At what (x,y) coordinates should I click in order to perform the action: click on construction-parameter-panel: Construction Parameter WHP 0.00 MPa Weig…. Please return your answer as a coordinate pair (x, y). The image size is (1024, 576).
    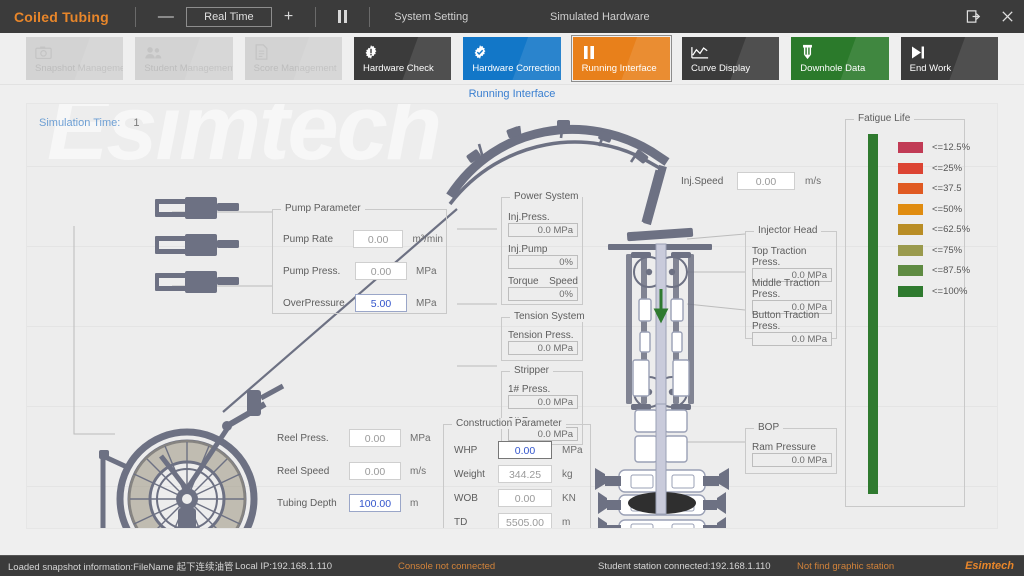
    Looking at the image, I should click on (517, 473).